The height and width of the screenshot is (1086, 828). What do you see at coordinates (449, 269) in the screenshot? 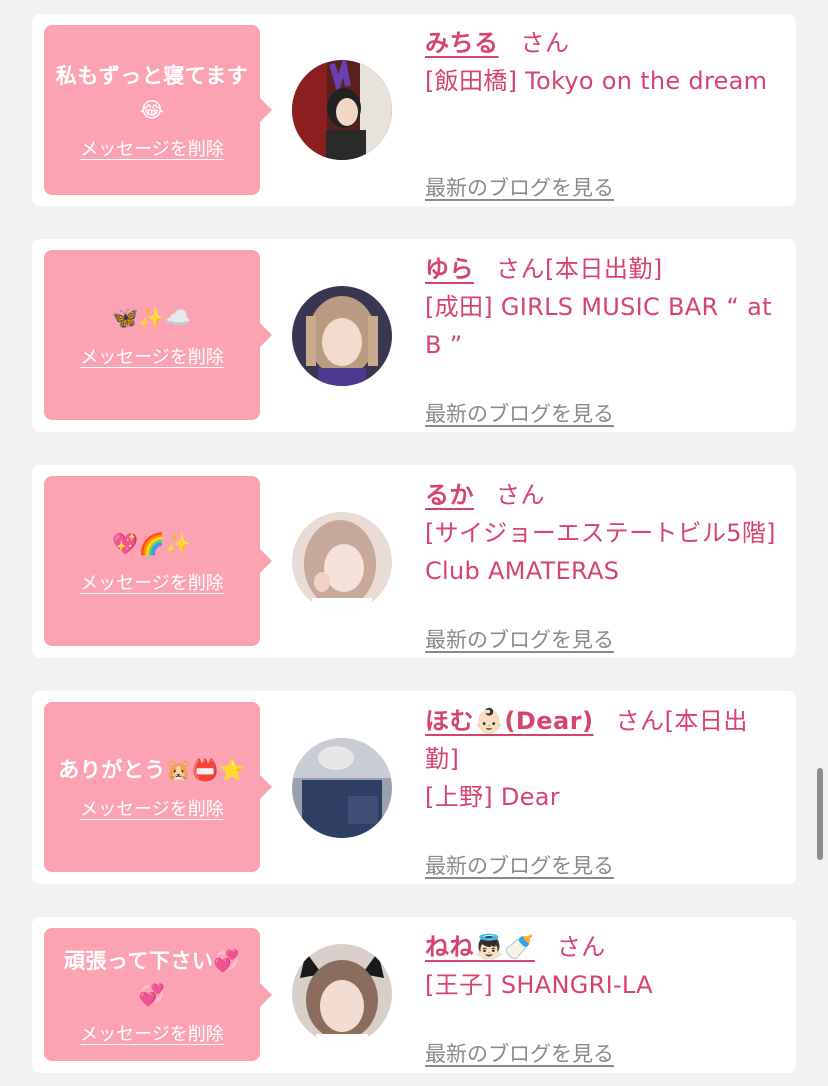
I see `profile-name-link: ゆら` at bounding box center [449, 269].